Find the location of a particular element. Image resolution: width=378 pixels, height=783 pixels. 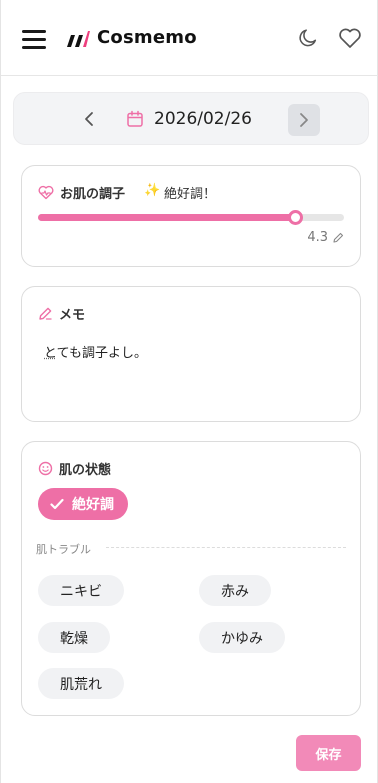

condition-slider is located at coordinates (191, 217).